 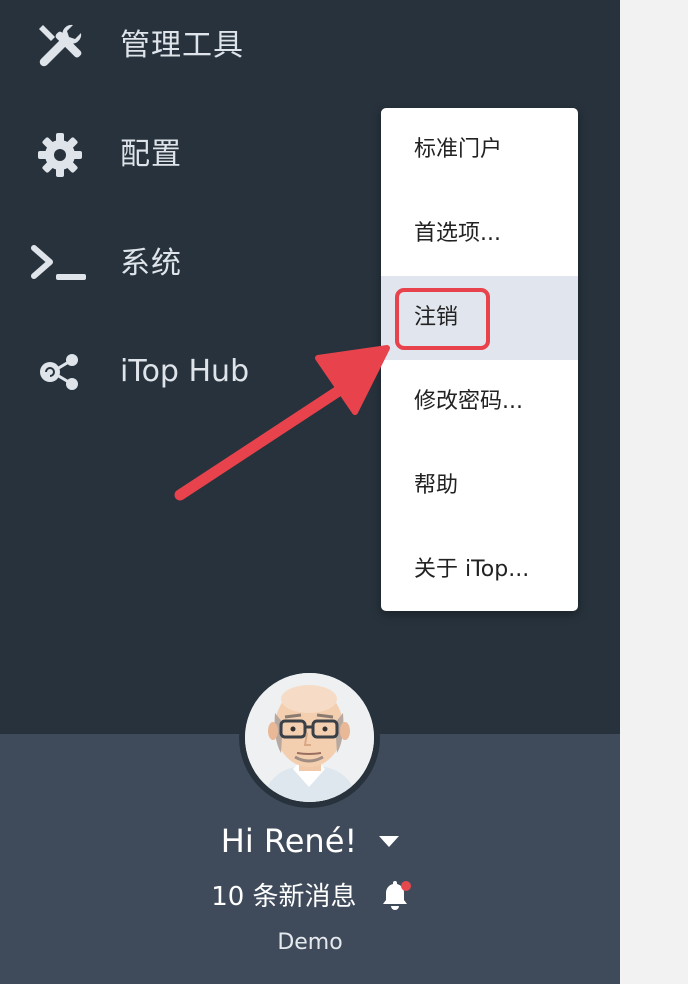 I want to click on annotation-arrow-icon, so click(x=282, y=423).